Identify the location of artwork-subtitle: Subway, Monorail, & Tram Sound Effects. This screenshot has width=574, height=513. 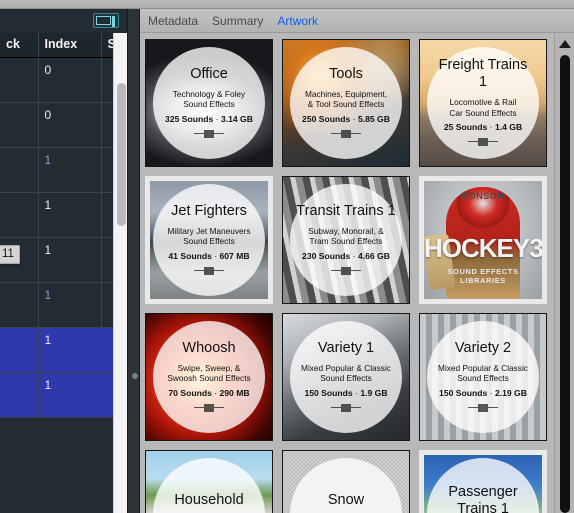
(345, 236).